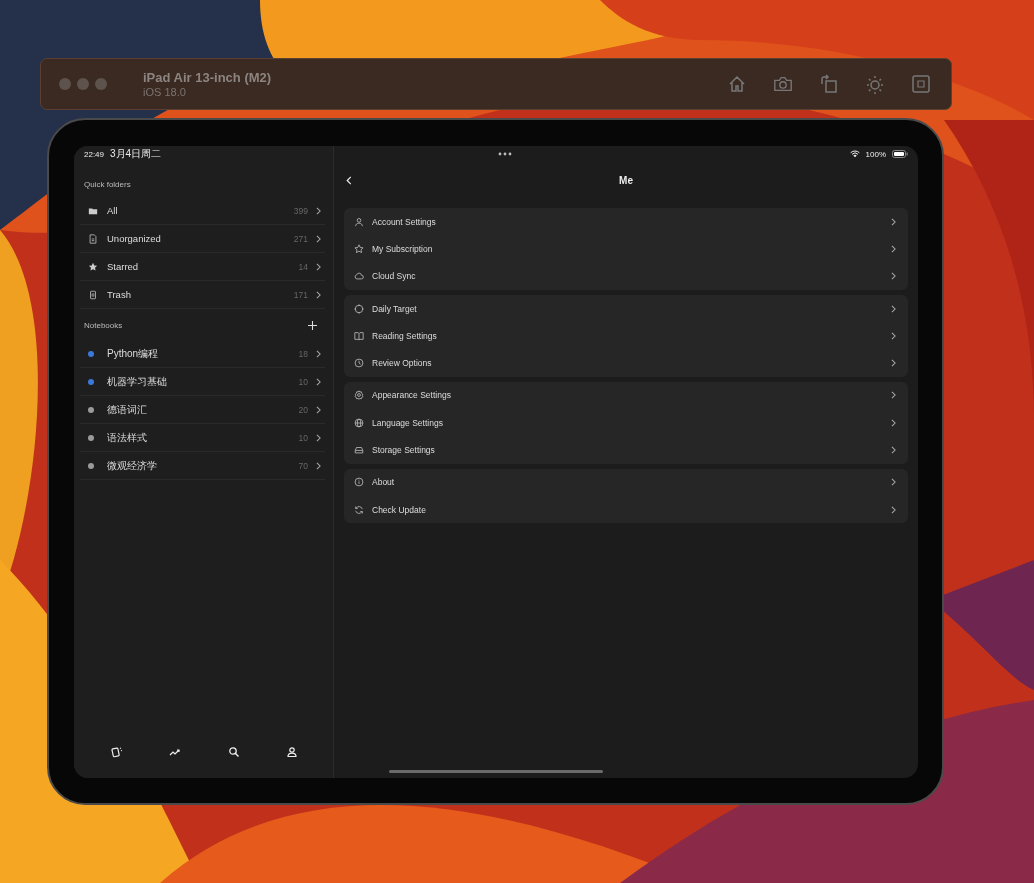 The image size is (1034, 883). I want to click on row-label: My Subscription, so click(402, 248).